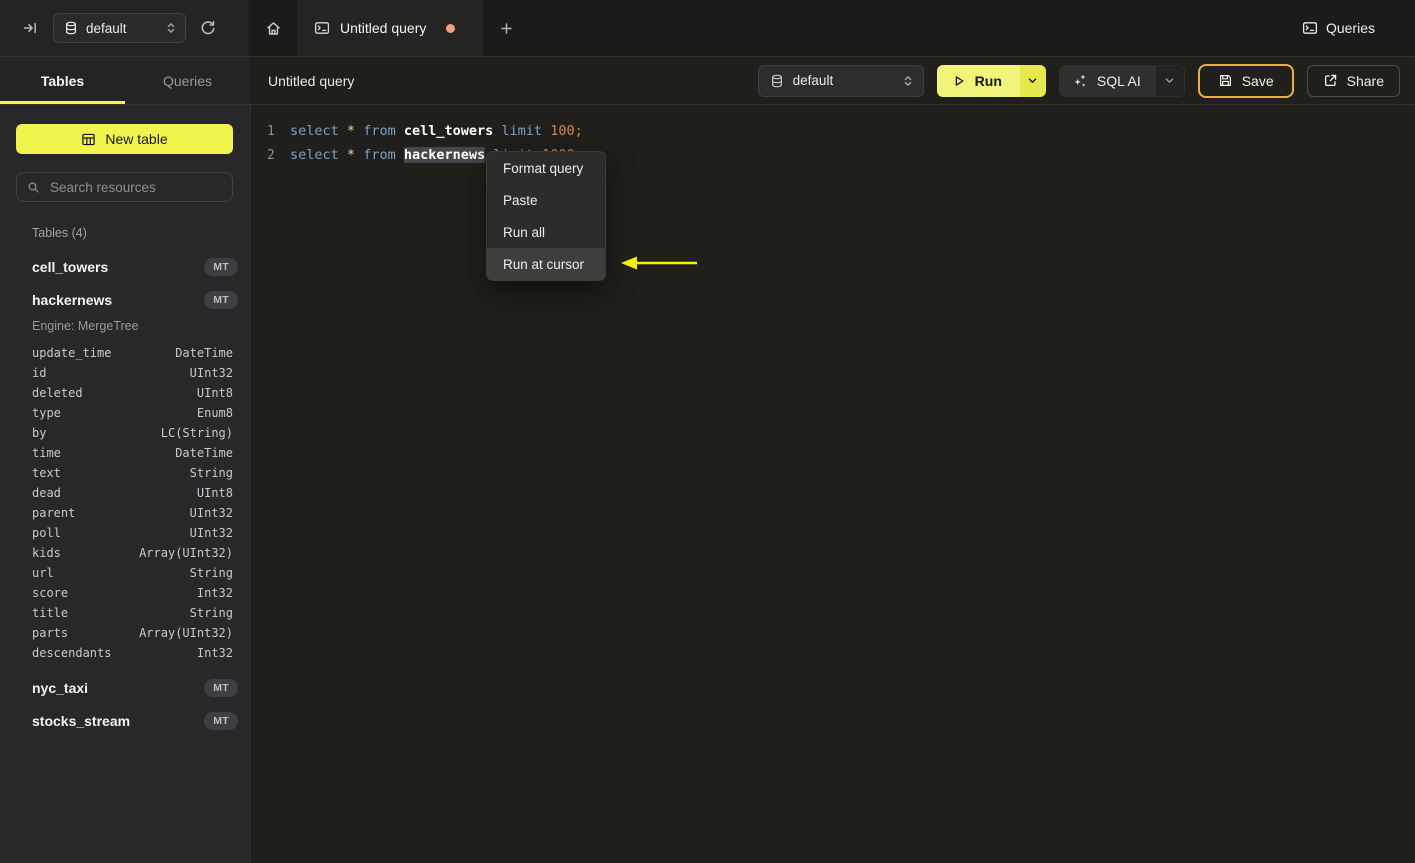  I want to click on column-name: text, so click(46, 473).